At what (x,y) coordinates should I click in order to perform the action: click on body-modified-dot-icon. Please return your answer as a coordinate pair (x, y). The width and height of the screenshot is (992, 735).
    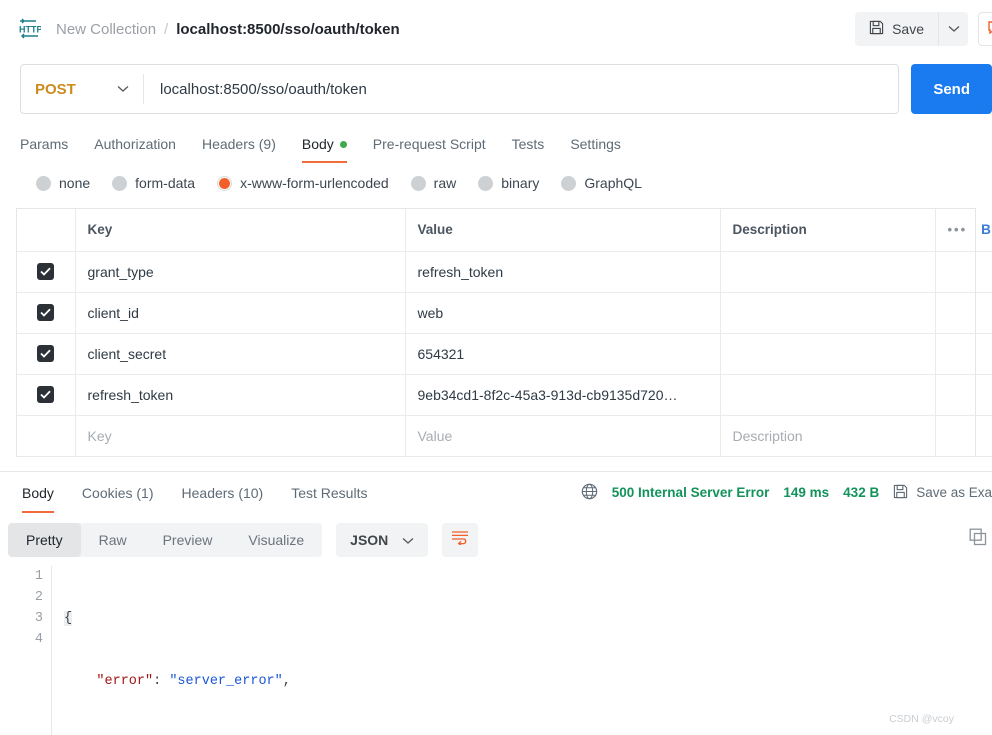
    Looking at the image, I should click on (343, 144).